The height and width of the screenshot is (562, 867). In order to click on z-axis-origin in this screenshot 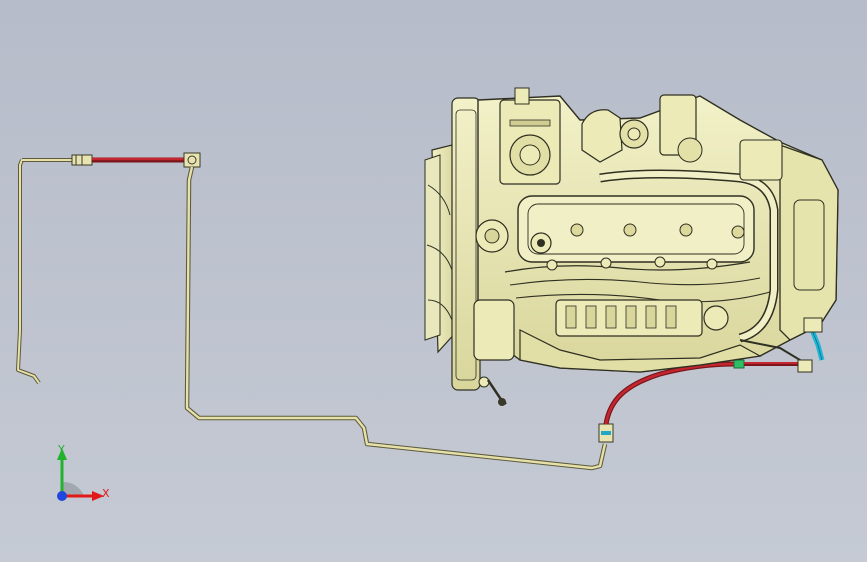, I will do `click(62, 496)`.